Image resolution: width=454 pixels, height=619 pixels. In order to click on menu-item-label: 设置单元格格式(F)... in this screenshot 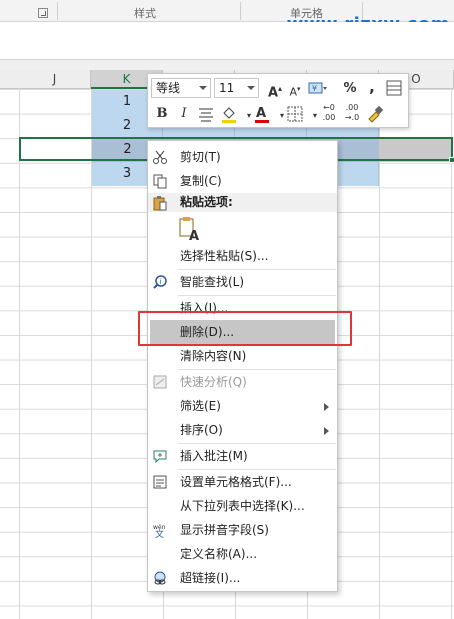, I will do `click(236, 482)`.